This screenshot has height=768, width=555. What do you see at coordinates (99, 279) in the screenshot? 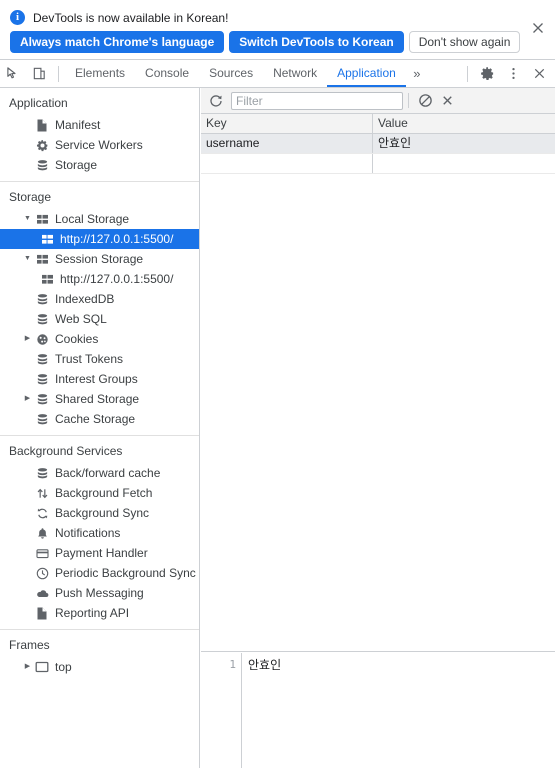
I see `sidebar-item-session-storage-origin: http://127.0.0.1:5500/` at bounding box center [99, 279].